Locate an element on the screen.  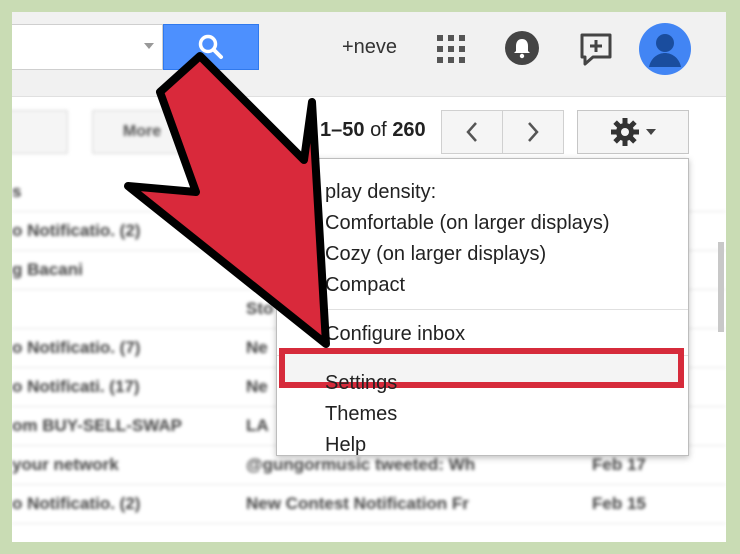
menu-item-configure-inbox: Configure inbox is located at coordinates (395, 334).